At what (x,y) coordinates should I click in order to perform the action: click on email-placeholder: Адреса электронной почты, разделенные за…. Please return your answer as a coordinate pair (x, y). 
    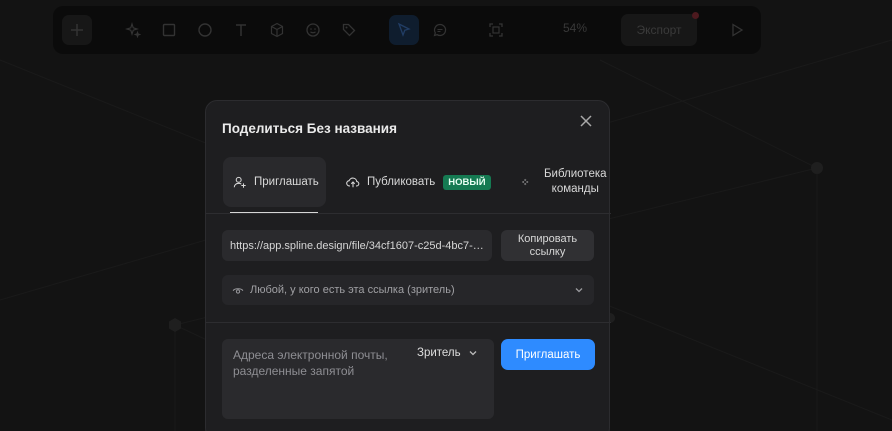
    Looking at the image, I should click on (310, 363).